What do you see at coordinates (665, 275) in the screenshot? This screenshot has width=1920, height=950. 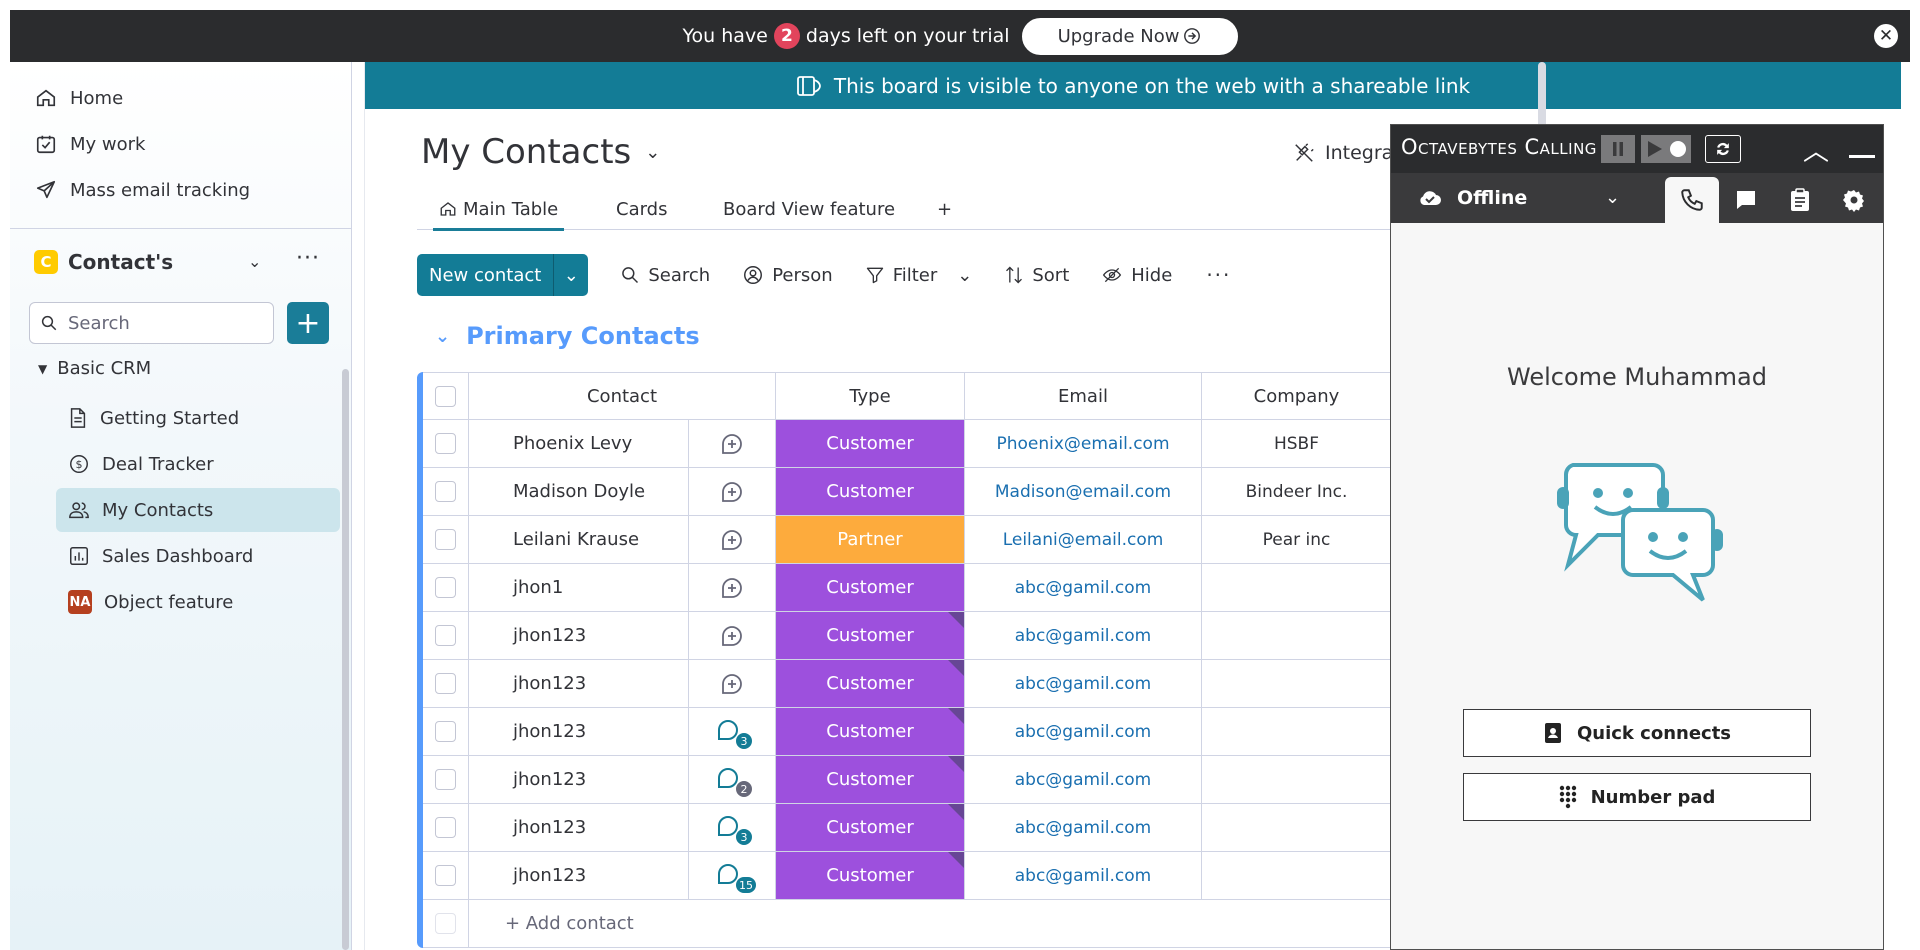 I see `search-button: Search` at bounding box center [665, 275].